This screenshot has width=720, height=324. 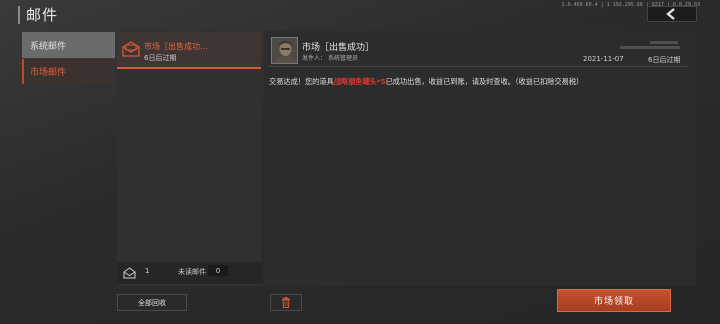 I want to click on trash-icon, so click(x=286, y=302).